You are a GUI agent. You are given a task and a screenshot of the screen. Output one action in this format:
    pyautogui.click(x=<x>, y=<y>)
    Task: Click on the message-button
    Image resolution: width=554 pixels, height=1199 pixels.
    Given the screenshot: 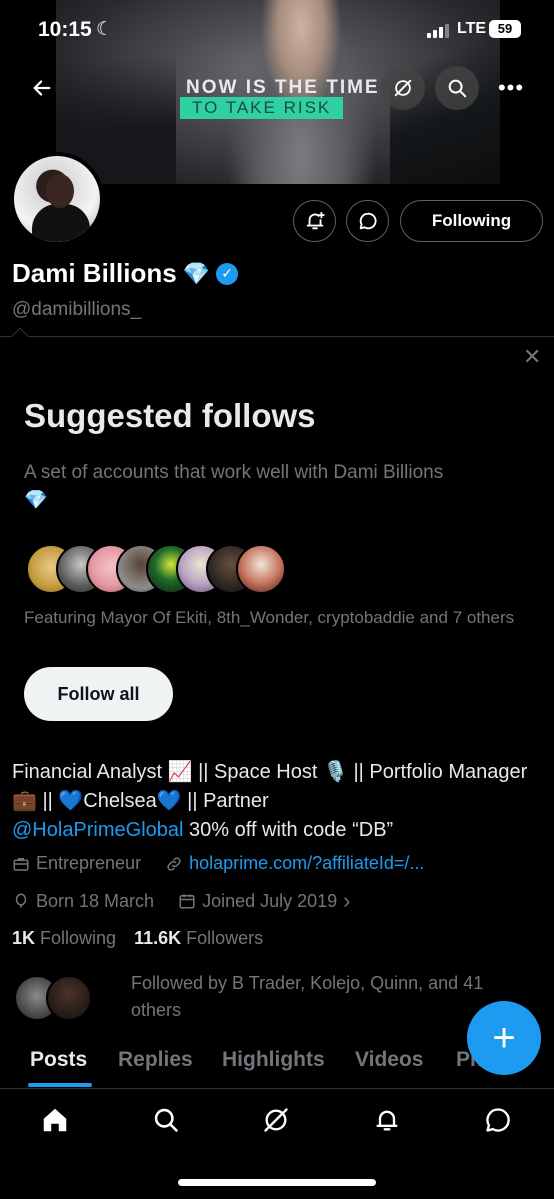 What is the action you would take?
    pyautogui.click(x=367, y=221)
    